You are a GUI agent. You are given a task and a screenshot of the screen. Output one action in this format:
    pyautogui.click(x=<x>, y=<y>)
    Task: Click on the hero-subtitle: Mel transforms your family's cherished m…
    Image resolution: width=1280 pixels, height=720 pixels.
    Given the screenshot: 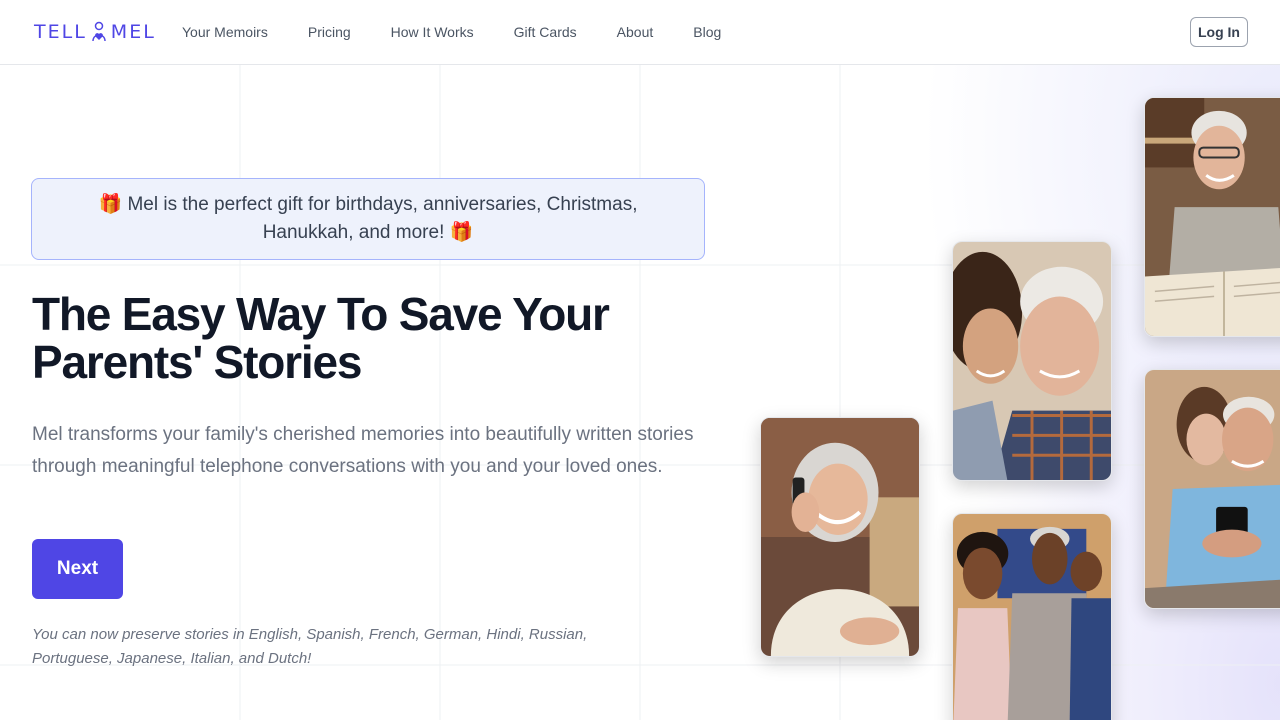 What is the action you would take?
    pyautogui.click(x=363, y=450)
    